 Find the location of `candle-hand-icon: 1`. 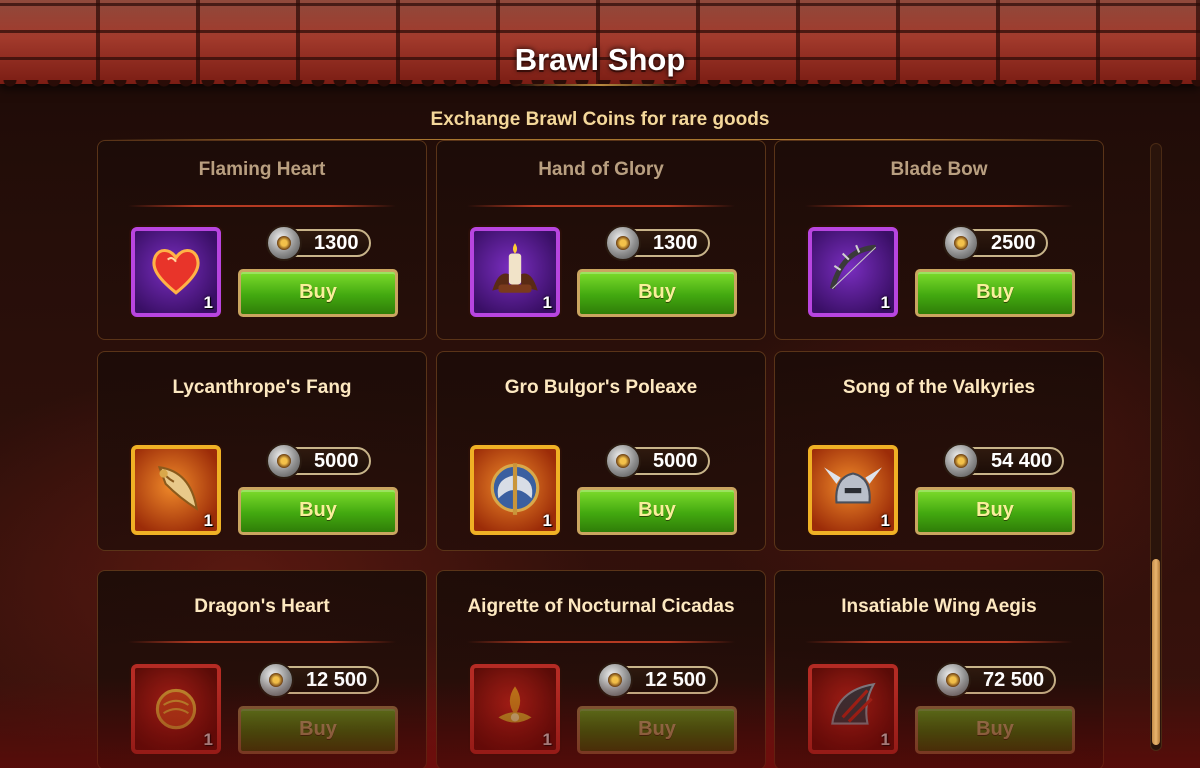

candle-hand-icon: 1 is located at coordinates (515, 272).